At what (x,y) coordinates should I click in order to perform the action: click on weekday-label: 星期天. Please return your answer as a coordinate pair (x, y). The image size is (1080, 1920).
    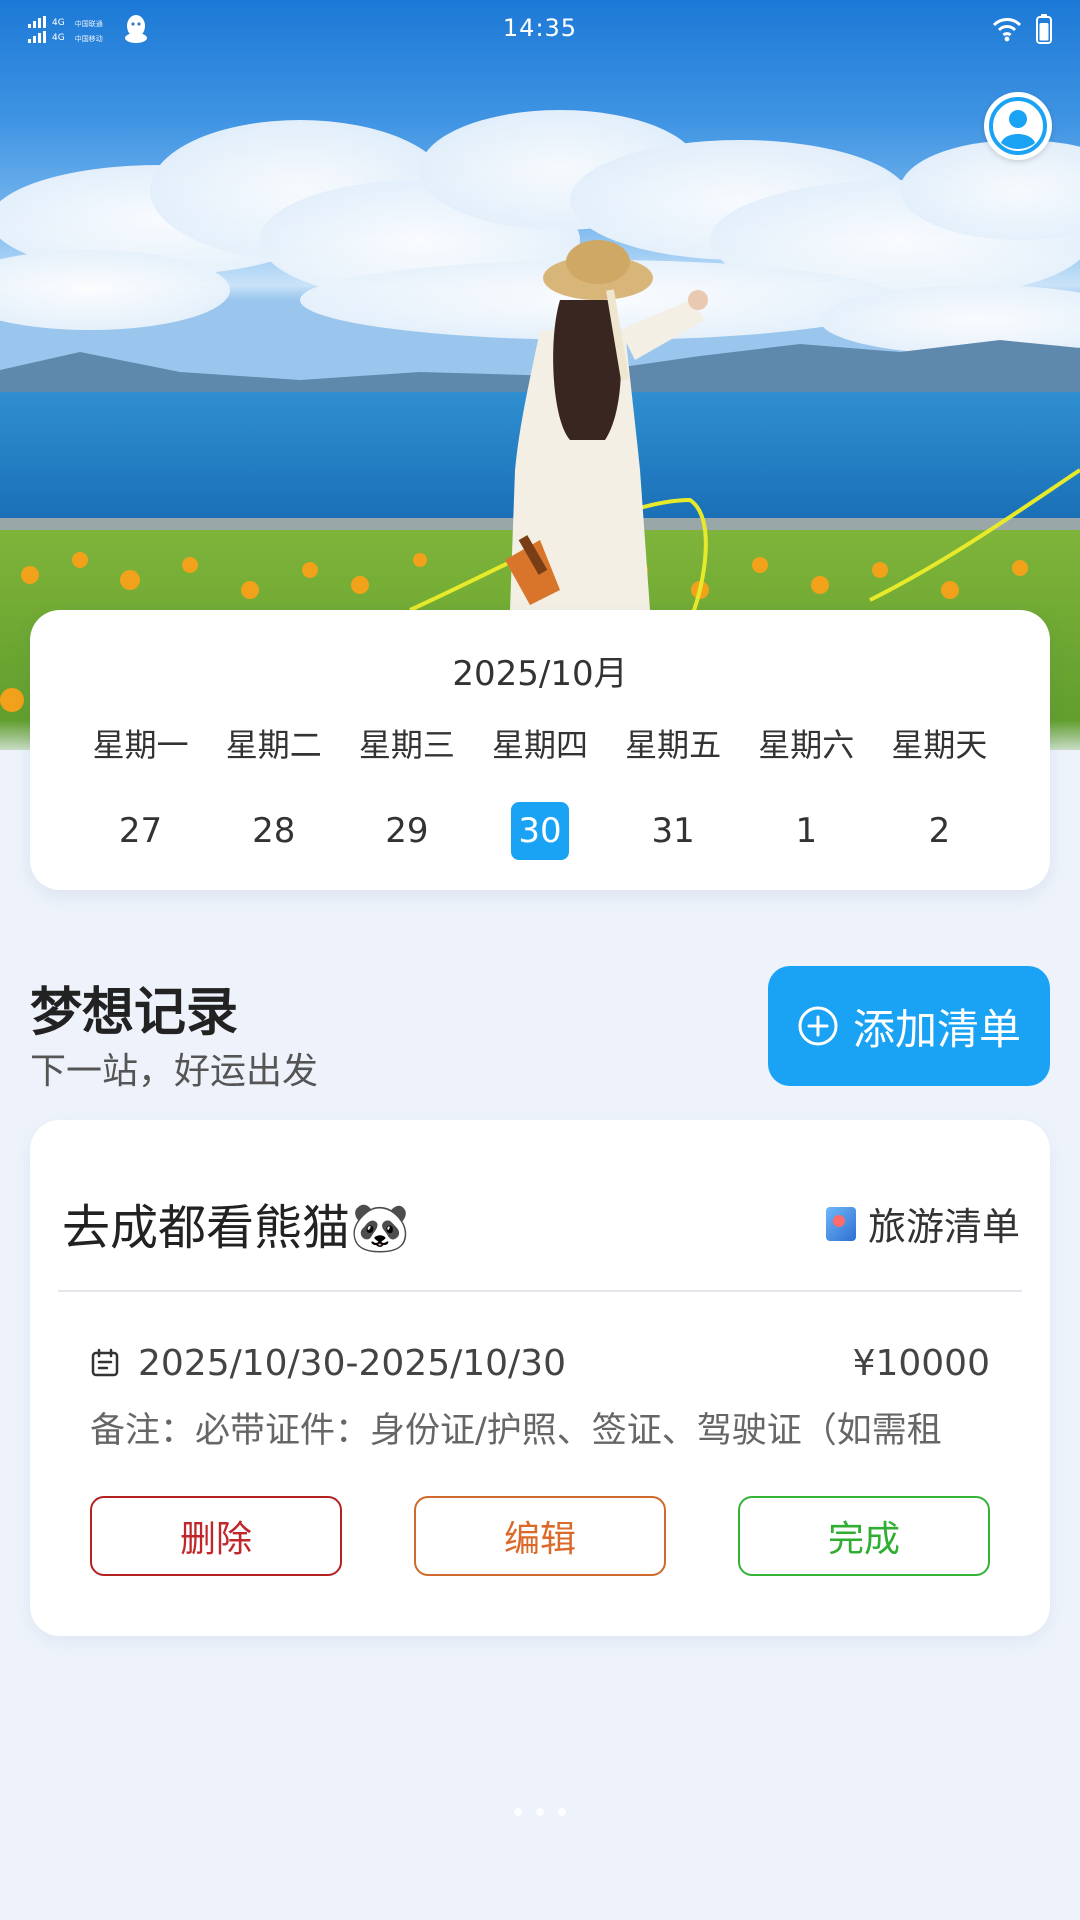
    Looking at the image, I should click on (939, 745).